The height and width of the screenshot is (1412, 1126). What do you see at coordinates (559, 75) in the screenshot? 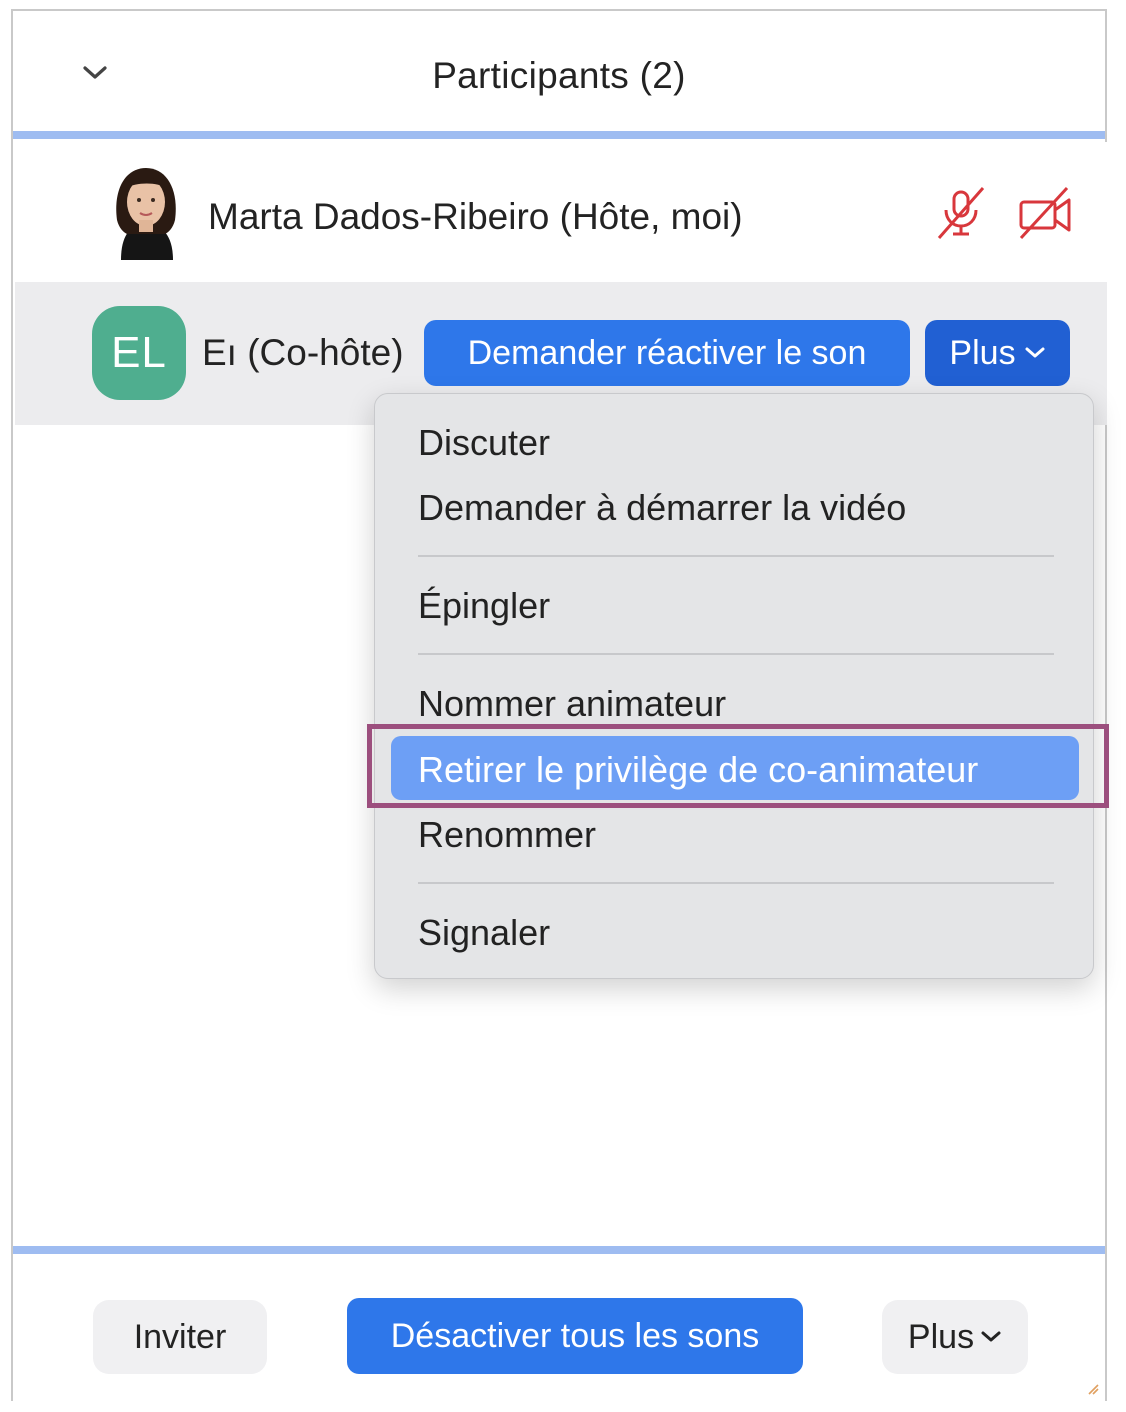
I see `panel-title: Participants (2)` at bounding box center [559, 75].